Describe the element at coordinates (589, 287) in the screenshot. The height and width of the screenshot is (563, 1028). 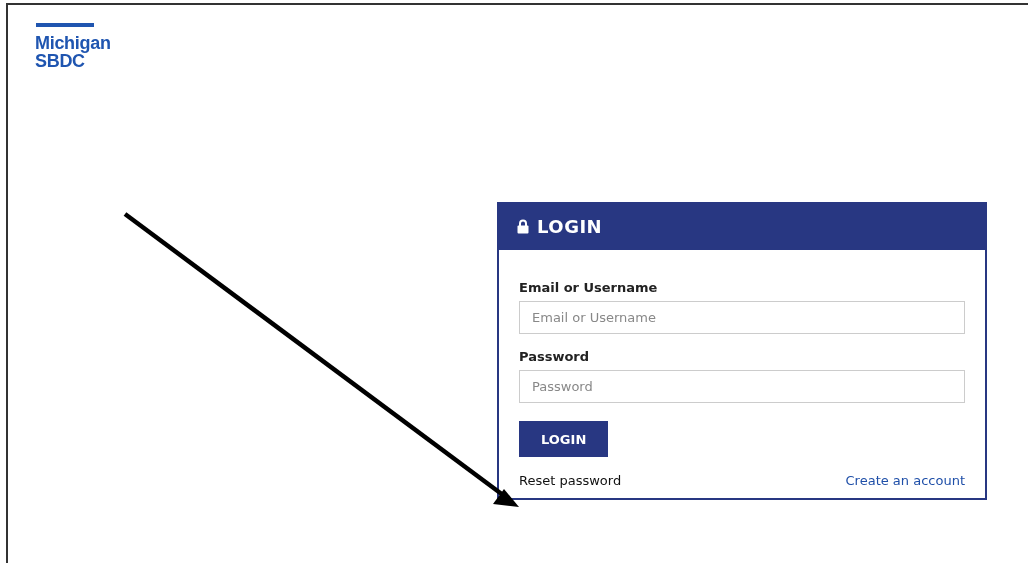
I see `field-label: Email or Username` at that location.